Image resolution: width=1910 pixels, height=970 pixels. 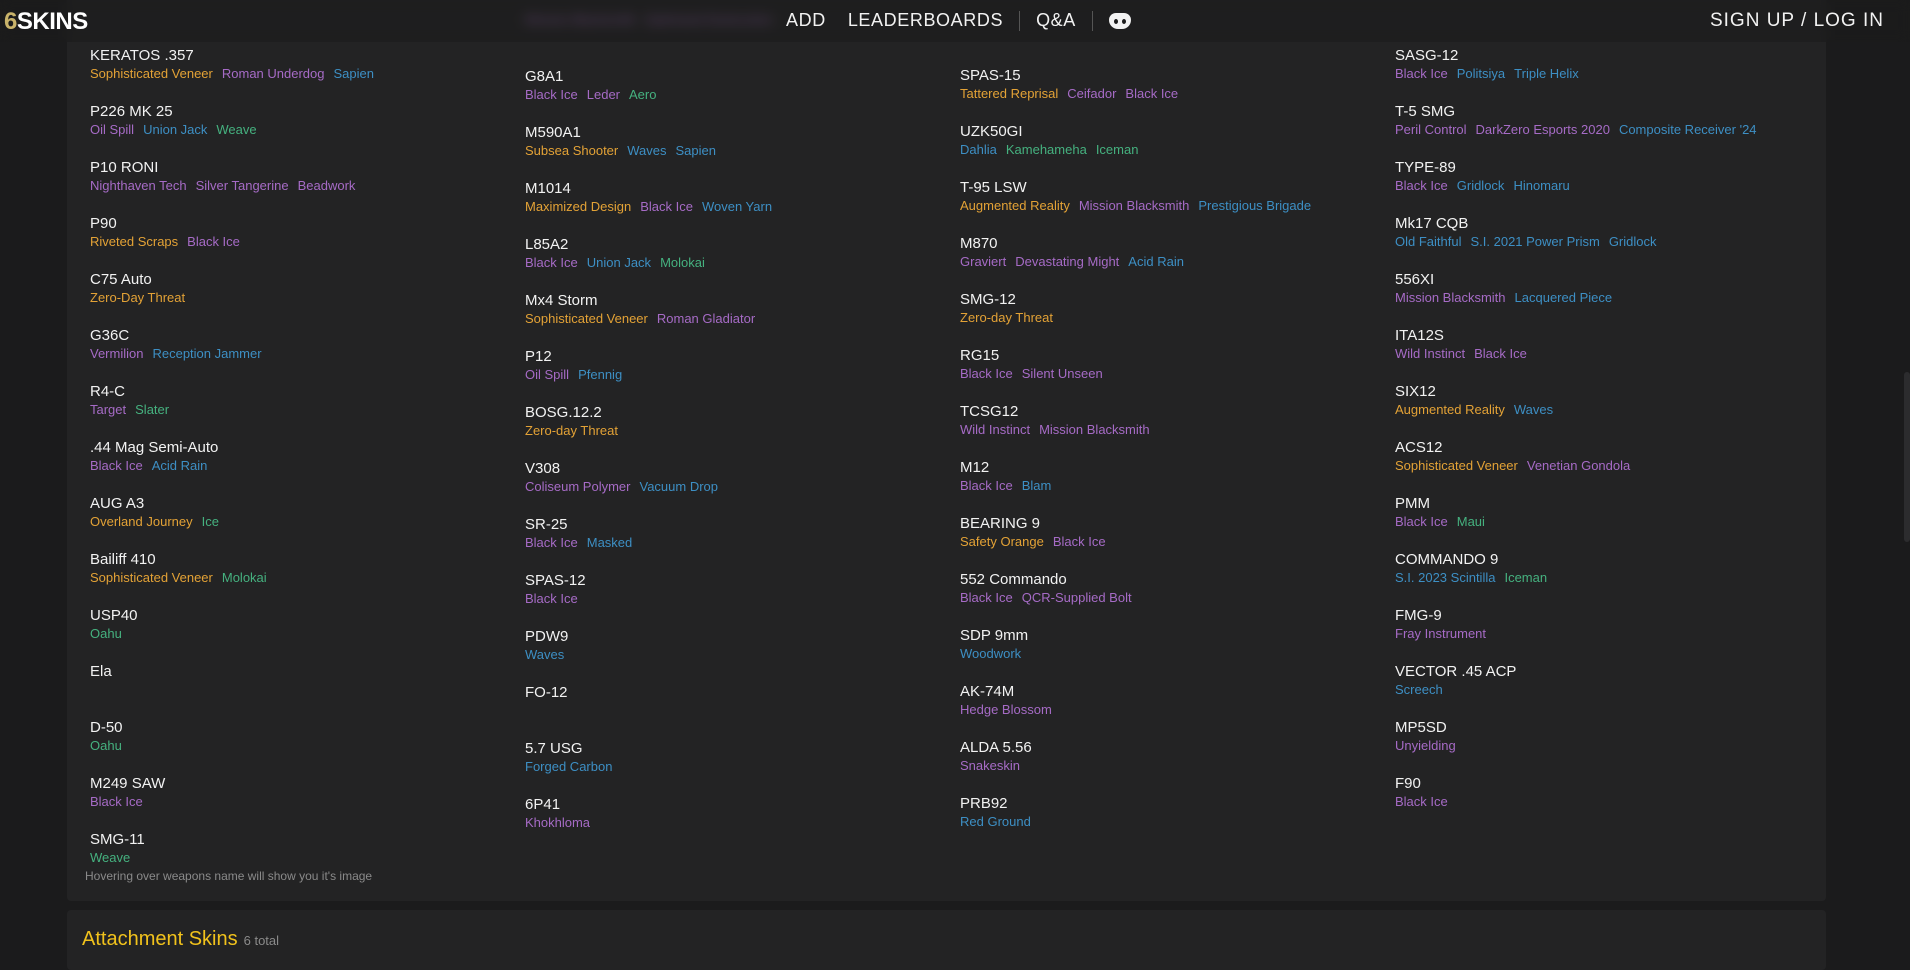 What do you see at coordinates (1006, 709) in the screenshot?
I see `skin-link: Hedge Blossom` at bounding box center [1006, 709].